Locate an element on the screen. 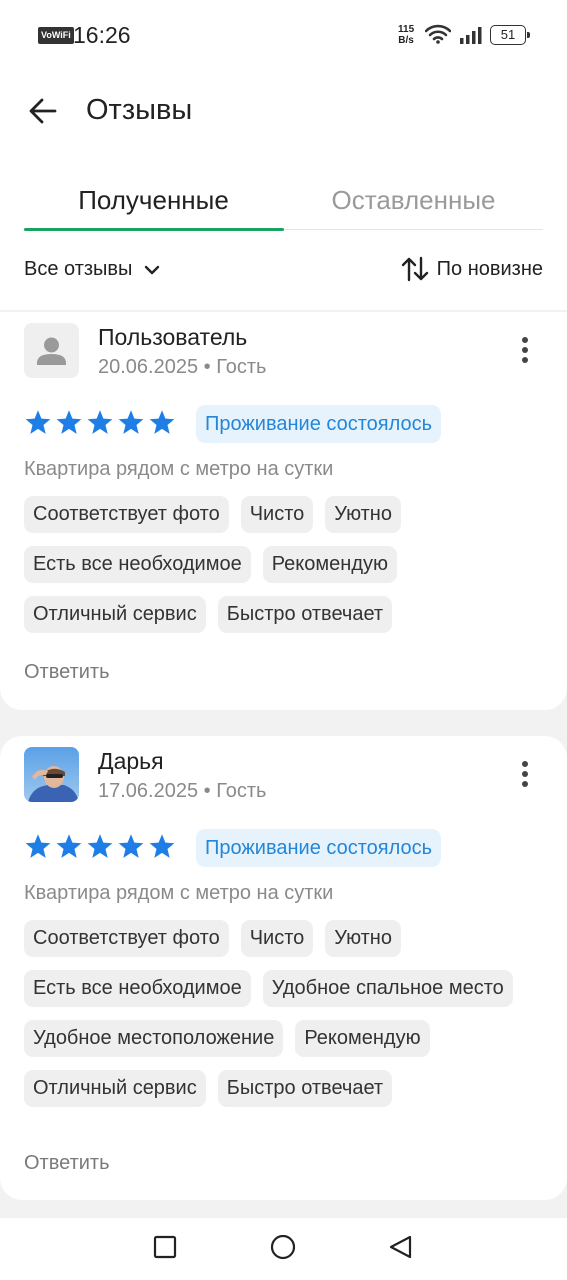 This screenshot has height=1280, width=567. battery-level: 51 is located at coordinates (508, 34).